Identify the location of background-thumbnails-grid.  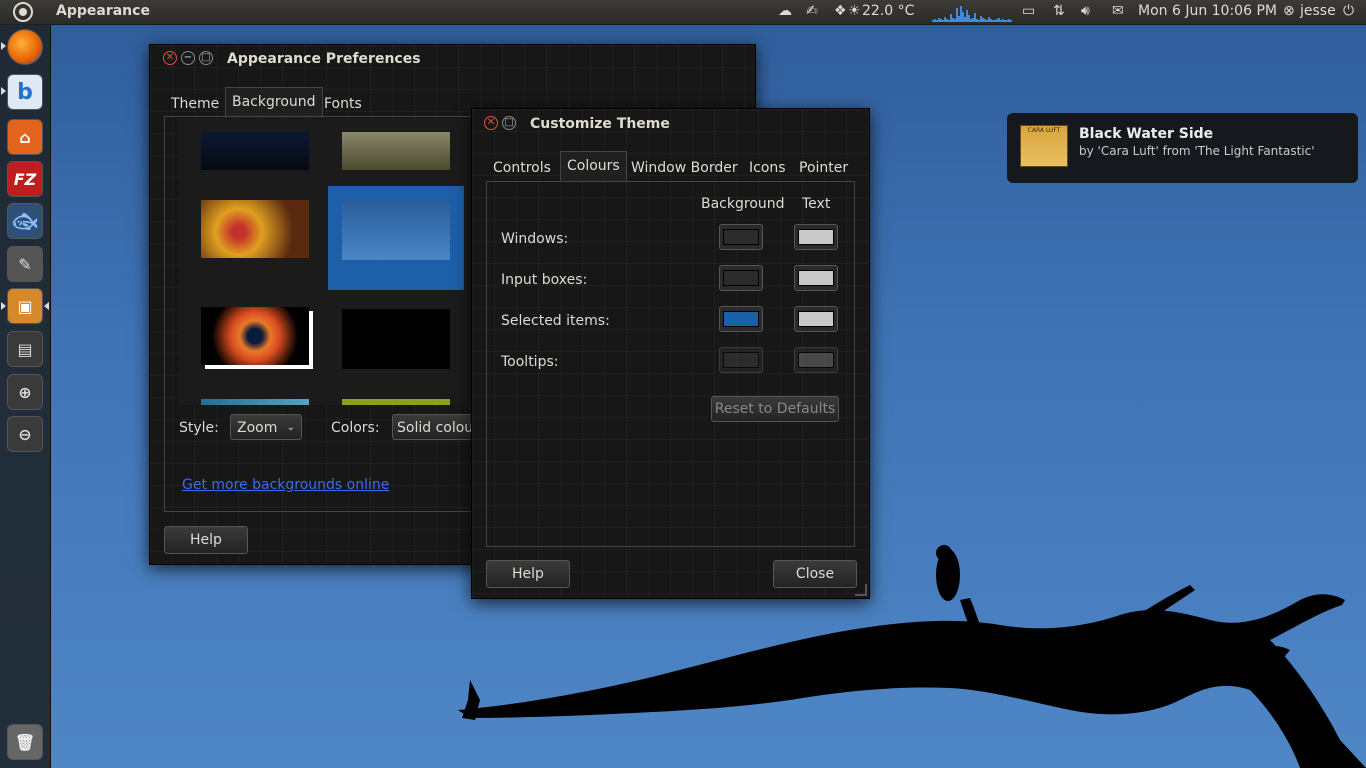
(326, 262).